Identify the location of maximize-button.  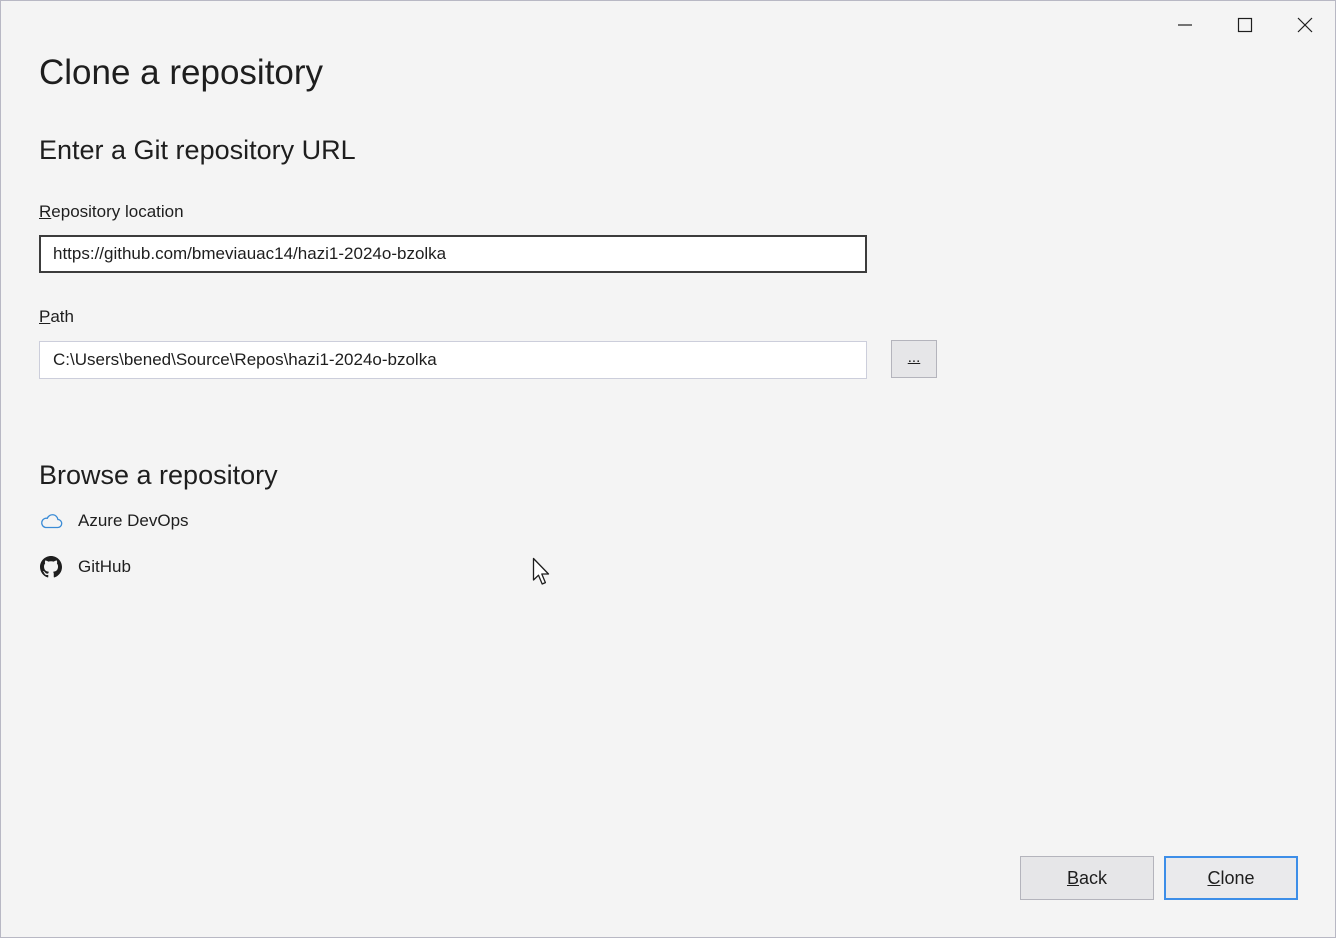
(1245, 25).